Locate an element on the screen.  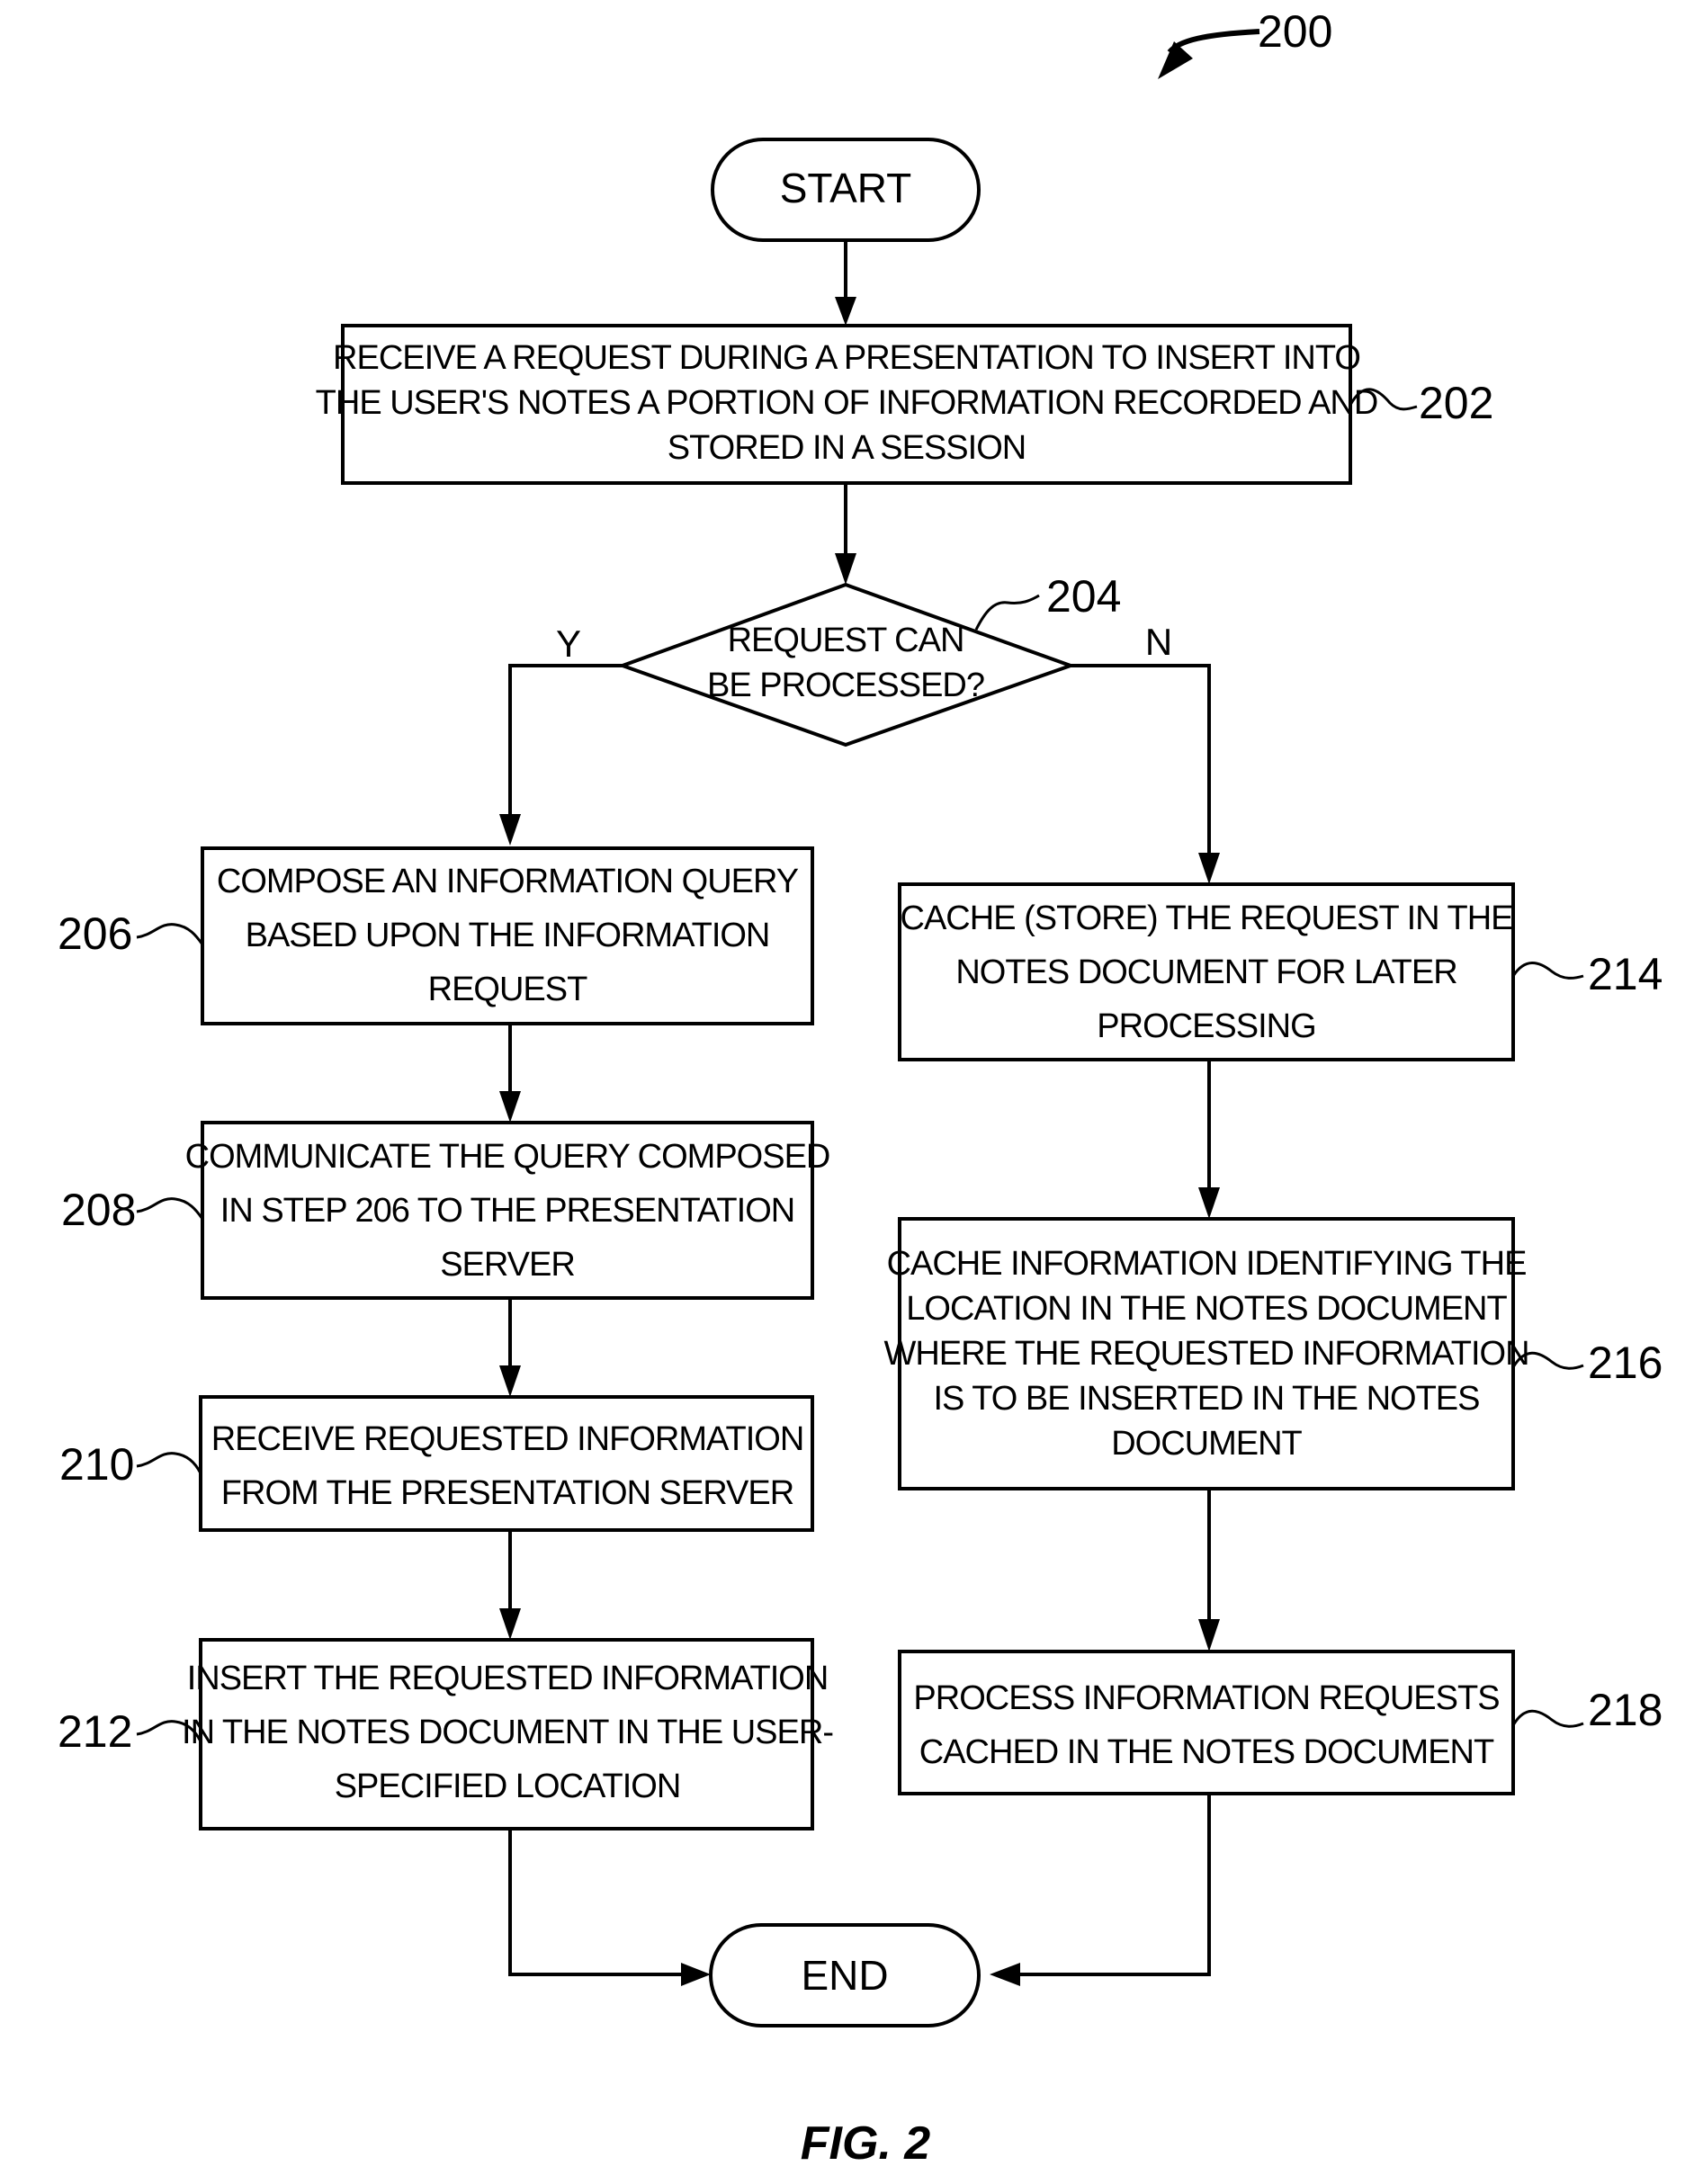
decision-204-diamond is located at coordinates (846, 665).